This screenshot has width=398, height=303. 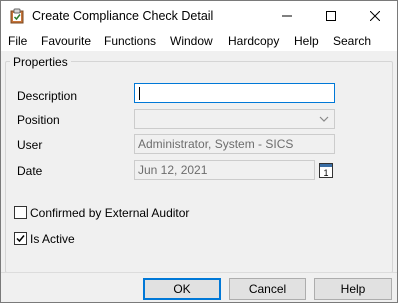 I want to click on help-button: Help, so click(x=353, y=289).